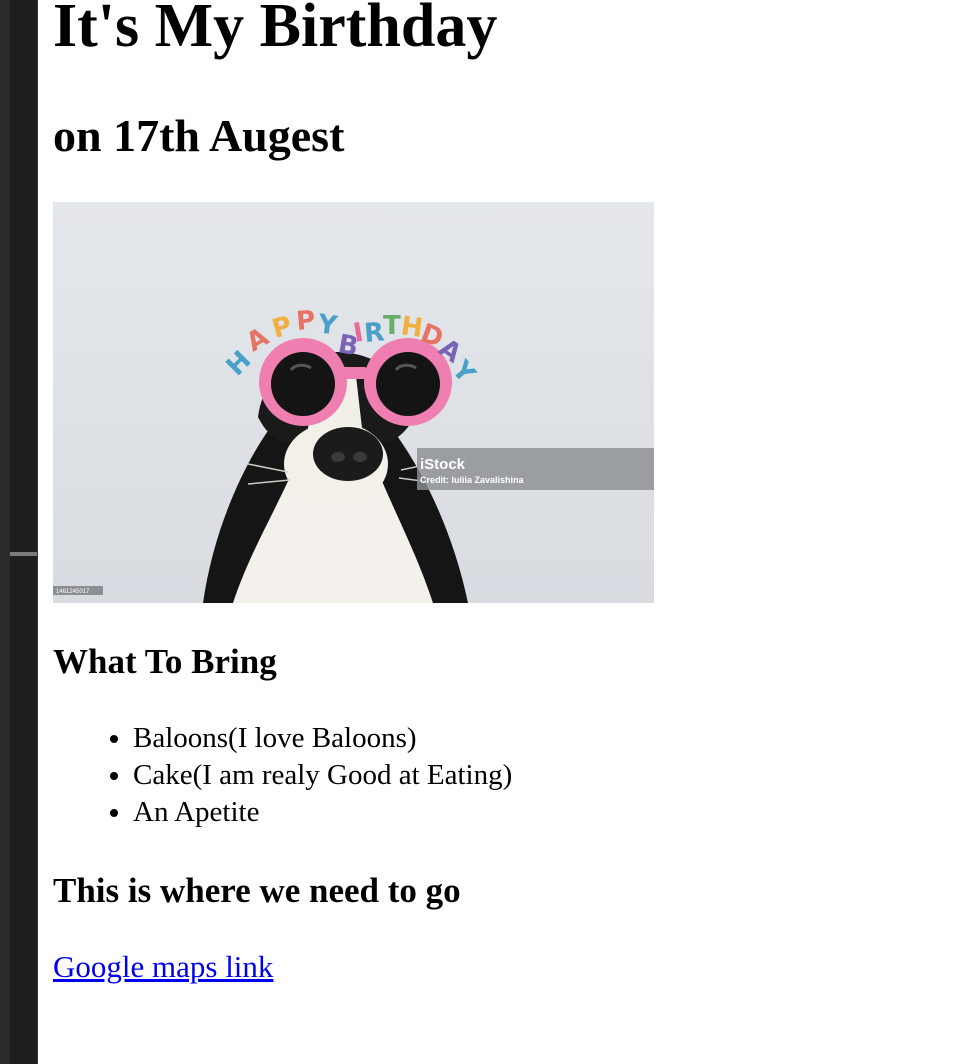 This screenshot has width=954, height=1064. I want to click on editor-sidebar-strip, so click(5, 532).